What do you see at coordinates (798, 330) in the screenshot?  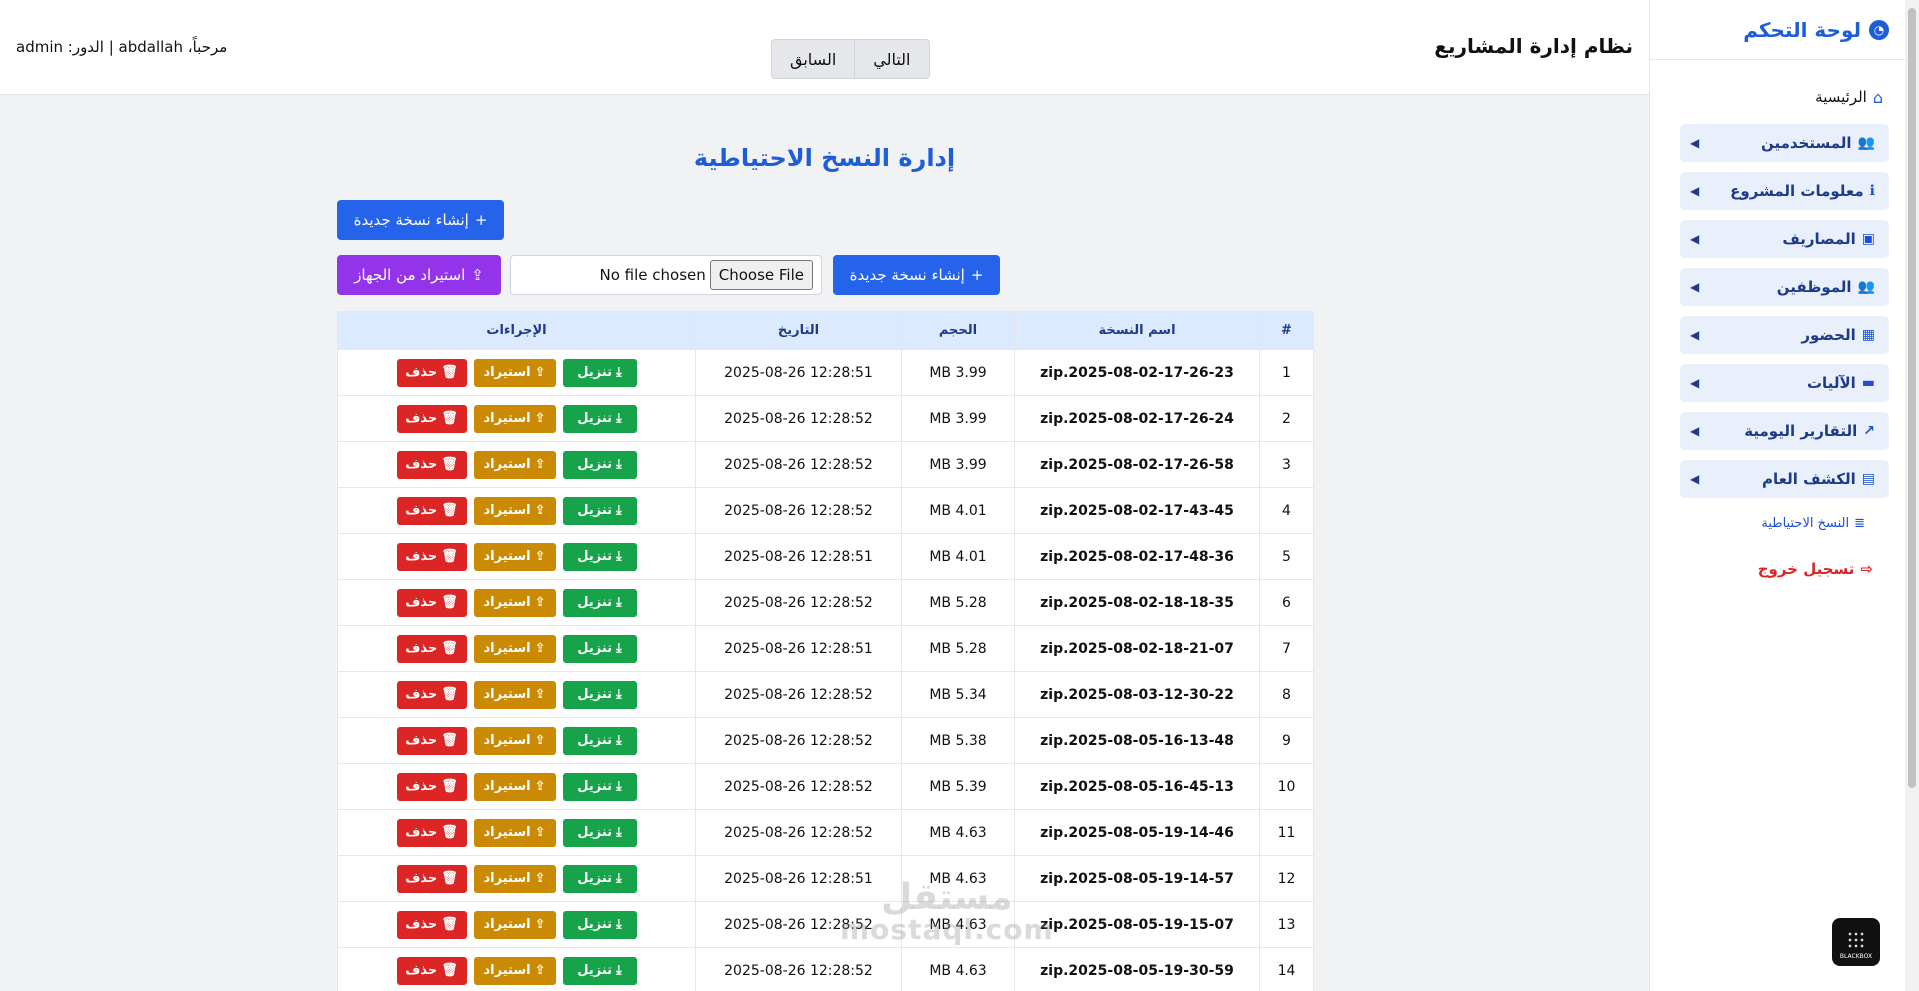 I see `header-date: التاريخ` at bounding box center [798, 330].